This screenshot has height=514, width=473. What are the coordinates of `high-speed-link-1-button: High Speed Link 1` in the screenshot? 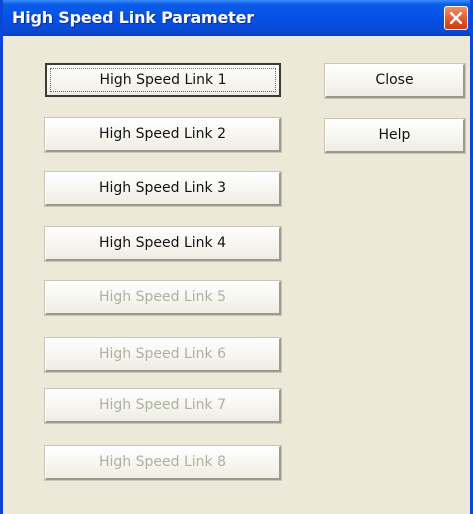 It's located at (163, 80).